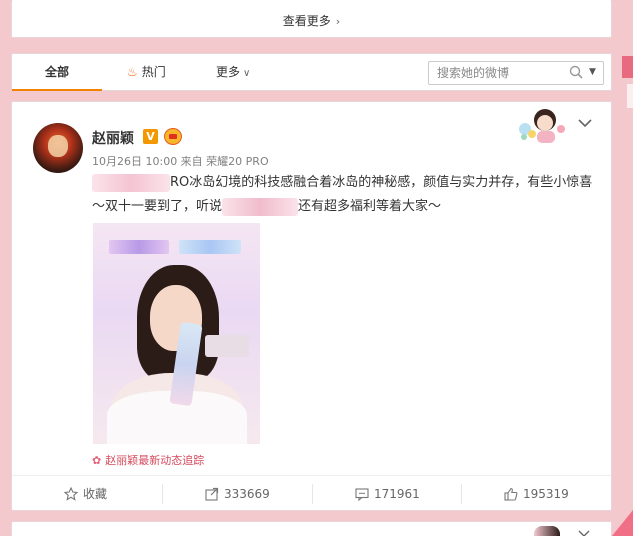  Describe the element at coordinates (132, 72) in the screenshot. I see `flame-icon: ♨` at that location.